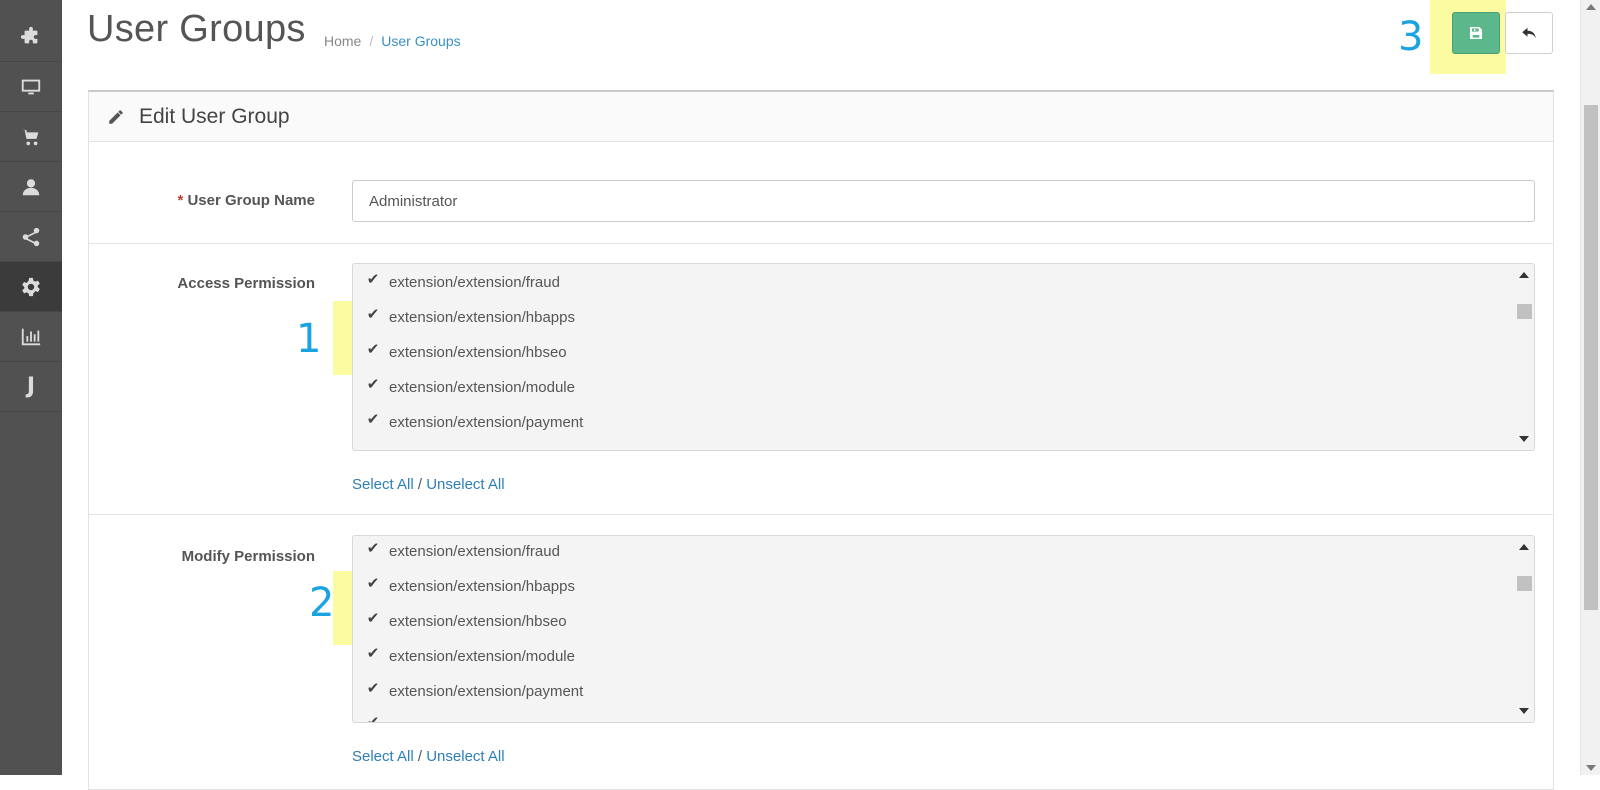 The height and width of the screenshot is (790, 1600). What do you see at coordinates (821, 117) in the screenshot?
I see `panel-heading: Edit User Group` at bounding box center [821, 117].